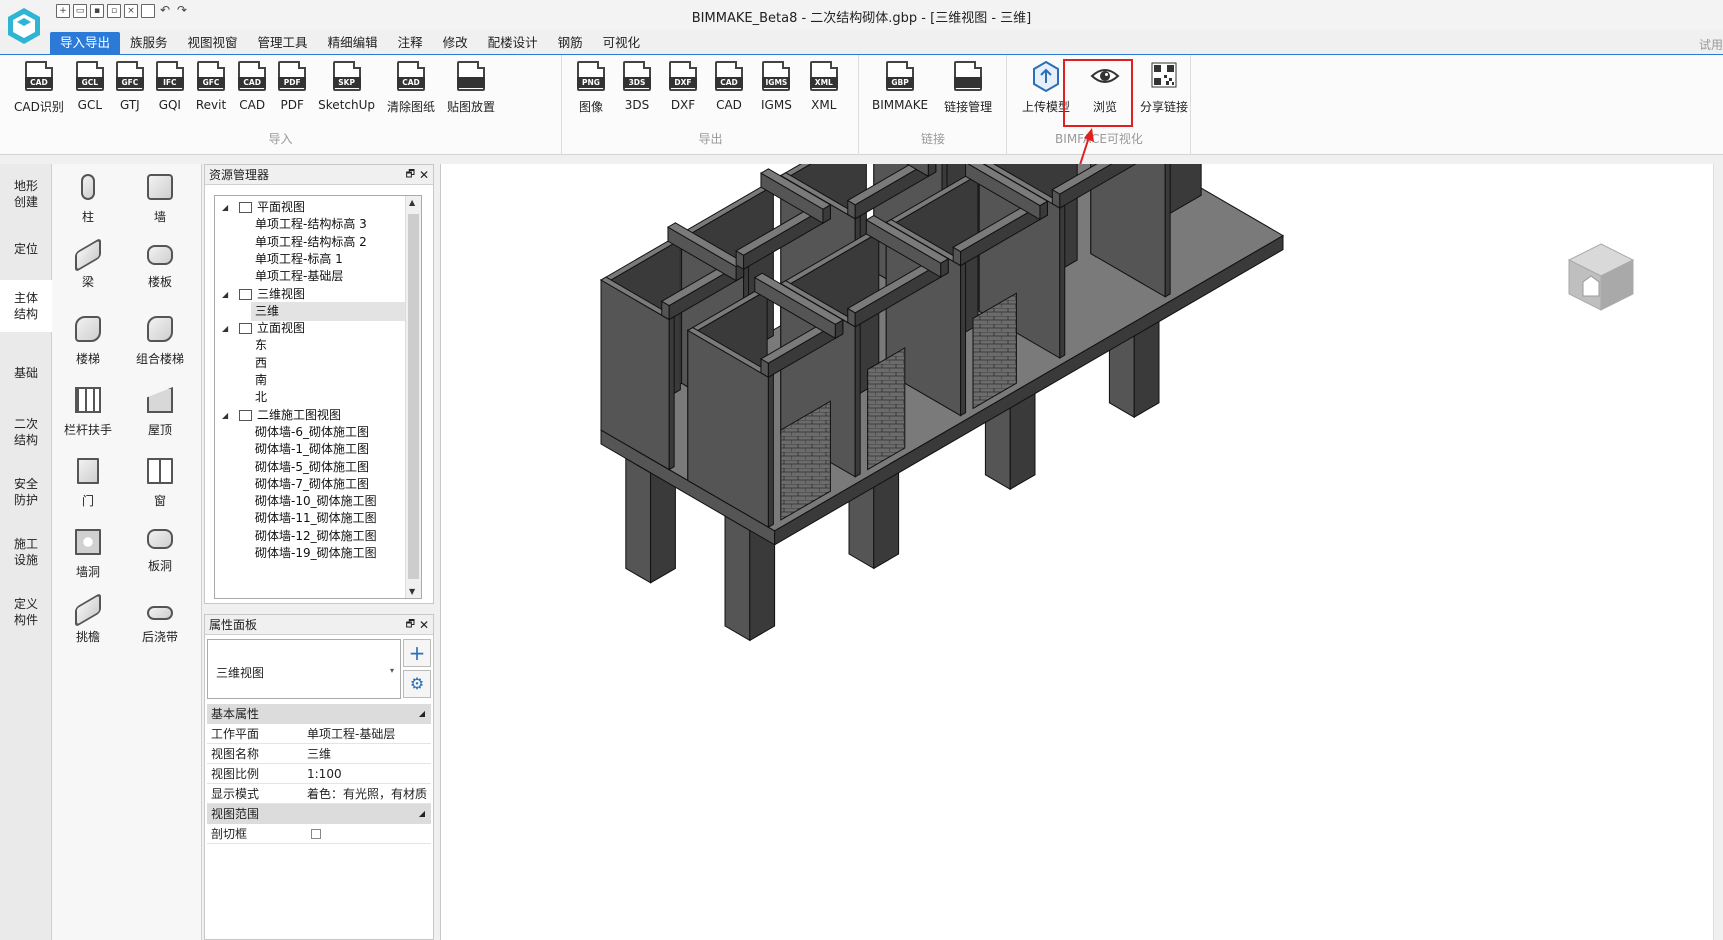  What do you see at coordinates (160, 483) in the screenshot?
I see `palette-window: 窗` at bounding box center [160, 483].